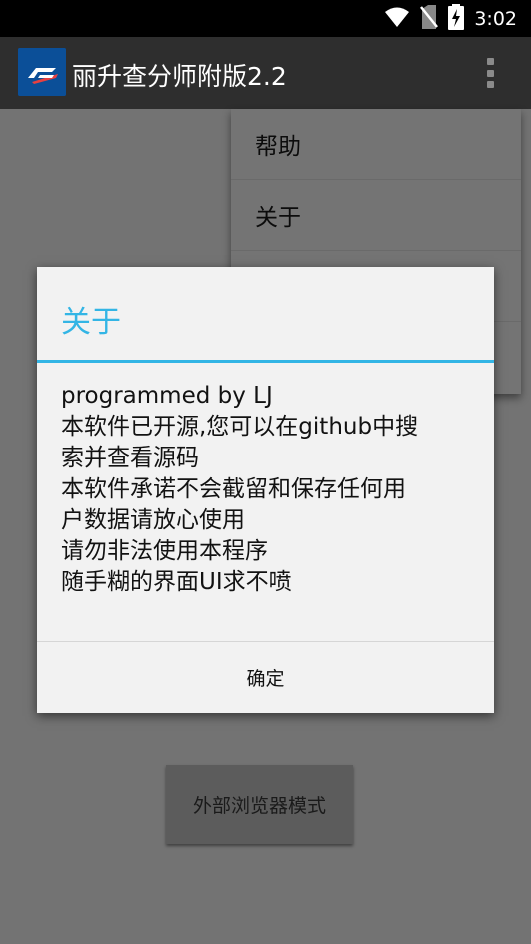 Image resolution: width=531 pixels, height=944 pixels. What do you see at coordinates (265, 18) in the screenshot?
I see `status-bar: 3:02` at bounding box center [265, 18].